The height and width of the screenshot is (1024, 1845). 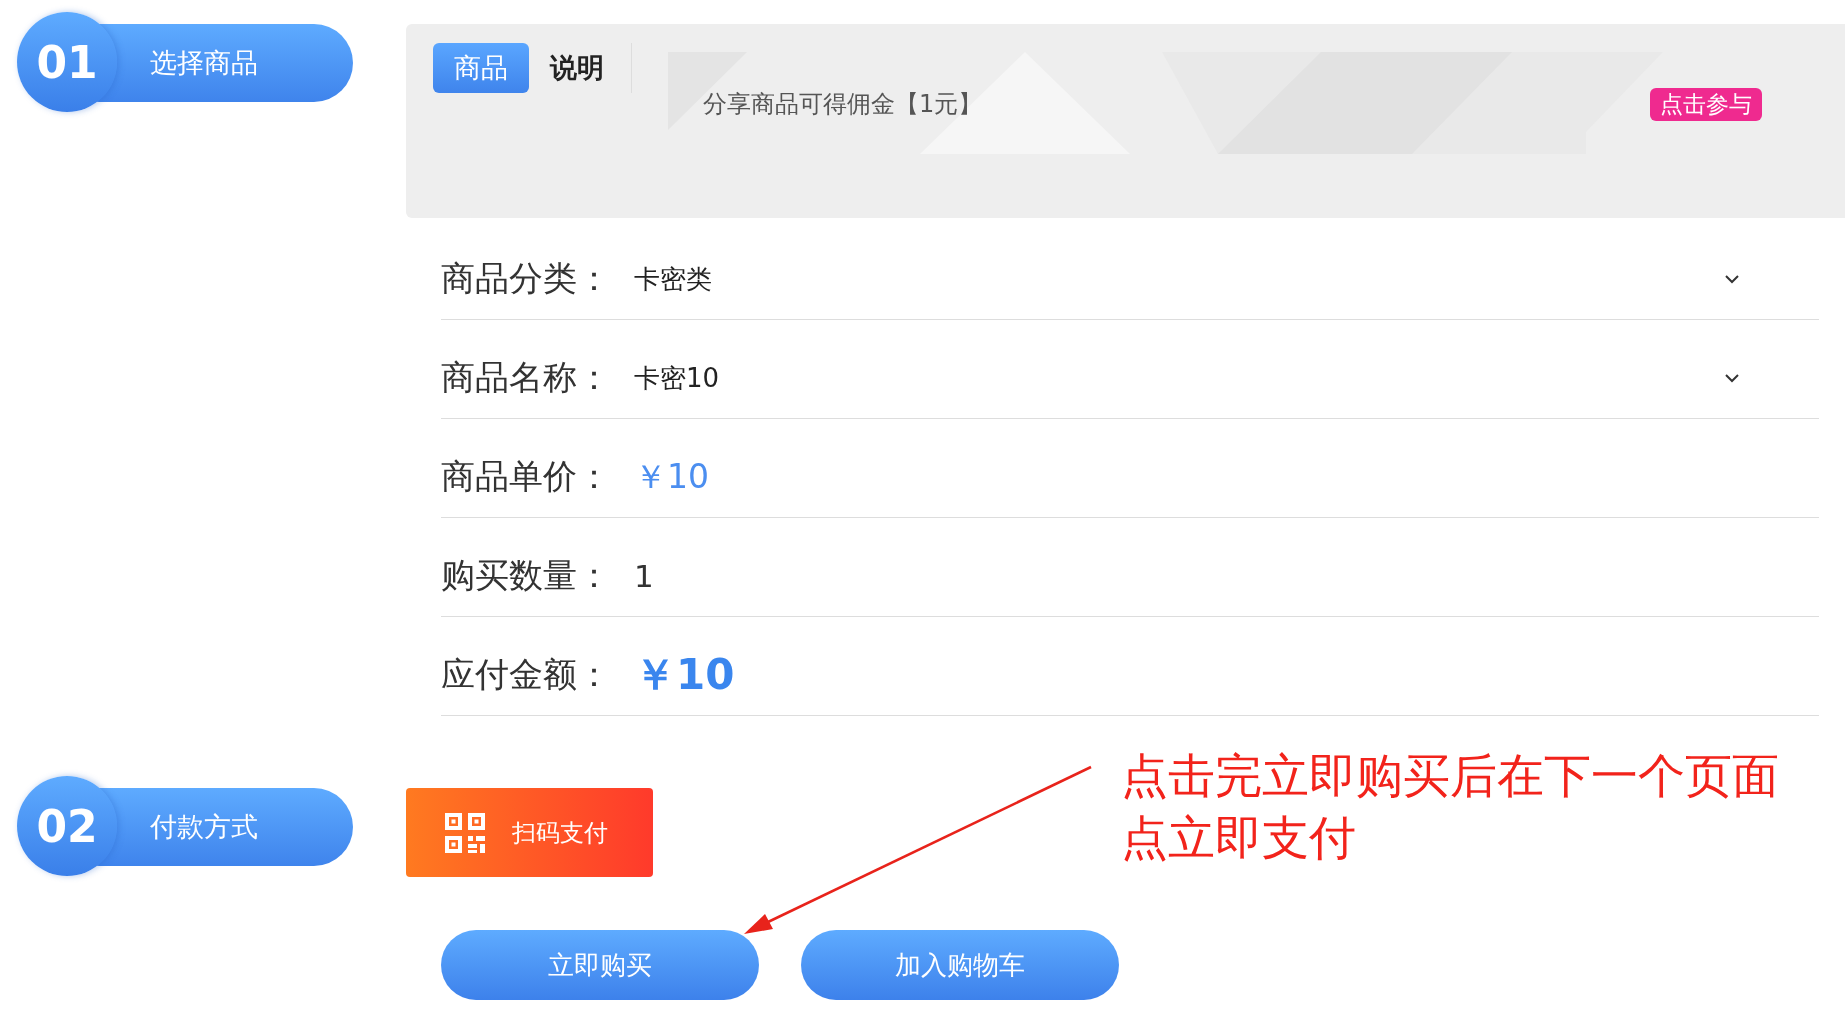 What do you see at coordinates (526, 575) in the screenshot?
I see `field-label: 购买数量：` at bounding box center [526, 575].